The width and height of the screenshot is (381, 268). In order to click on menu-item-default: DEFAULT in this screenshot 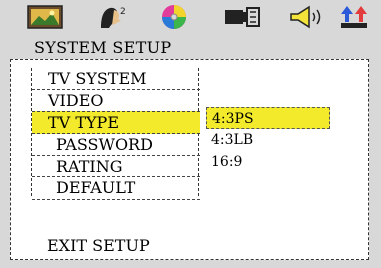, I will do `click(116, 188)`.